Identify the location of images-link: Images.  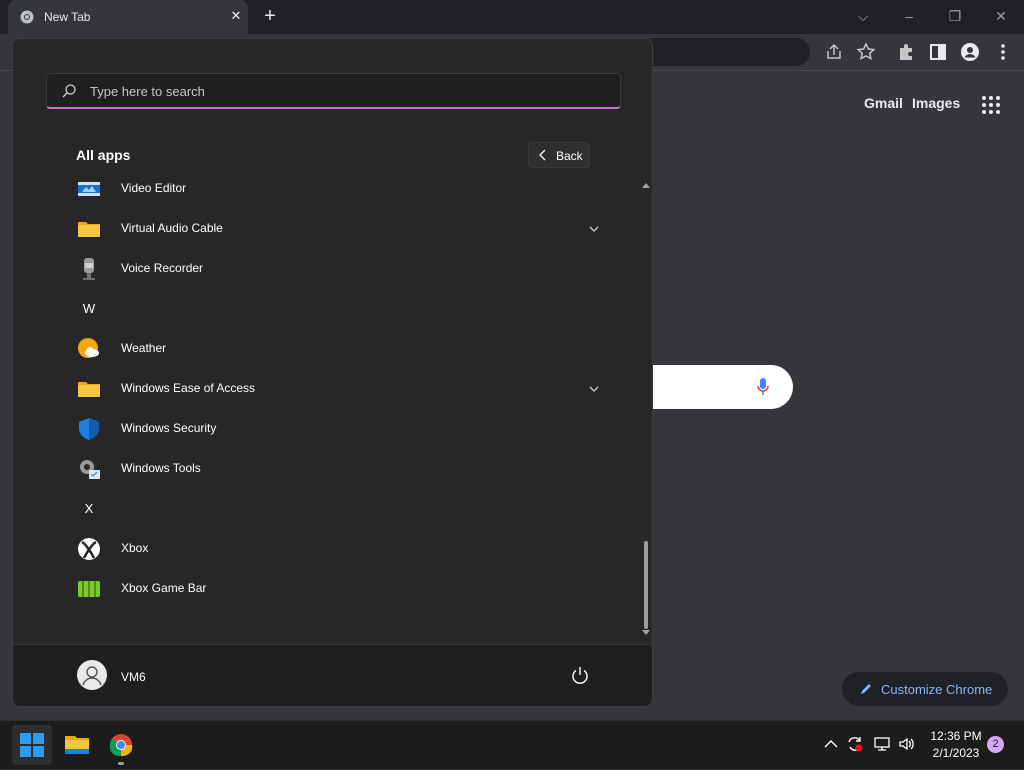
(936, 103).